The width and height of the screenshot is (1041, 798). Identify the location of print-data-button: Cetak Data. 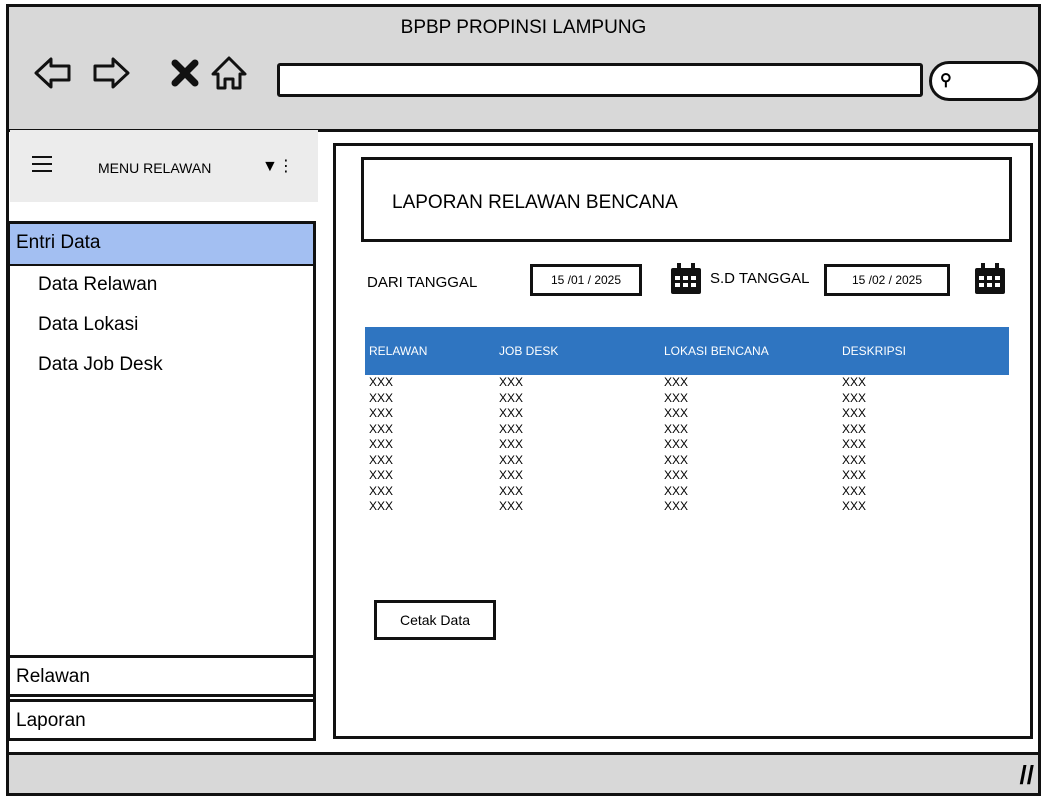
(435, 620).